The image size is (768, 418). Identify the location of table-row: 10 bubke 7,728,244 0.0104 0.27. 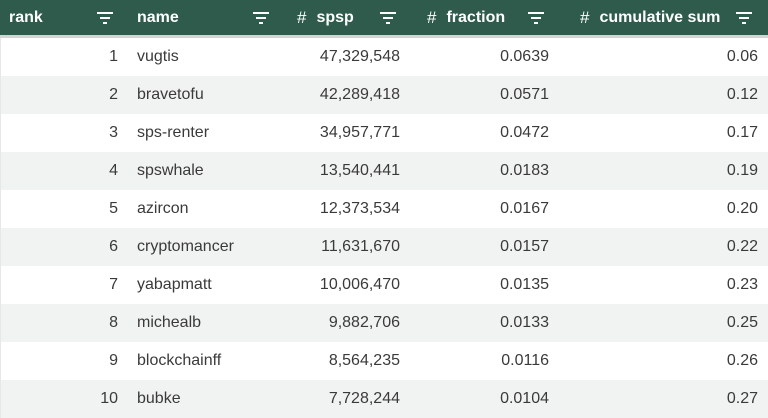
(384, 399).